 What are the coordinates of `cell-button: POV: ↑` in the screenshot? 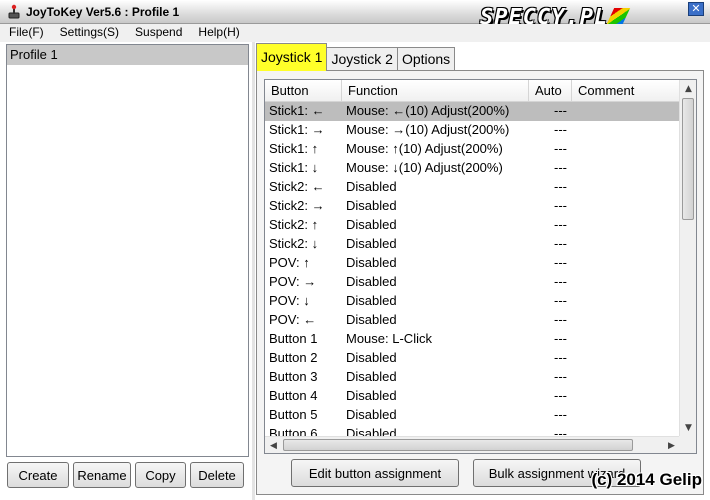 It's located at (289, 262).